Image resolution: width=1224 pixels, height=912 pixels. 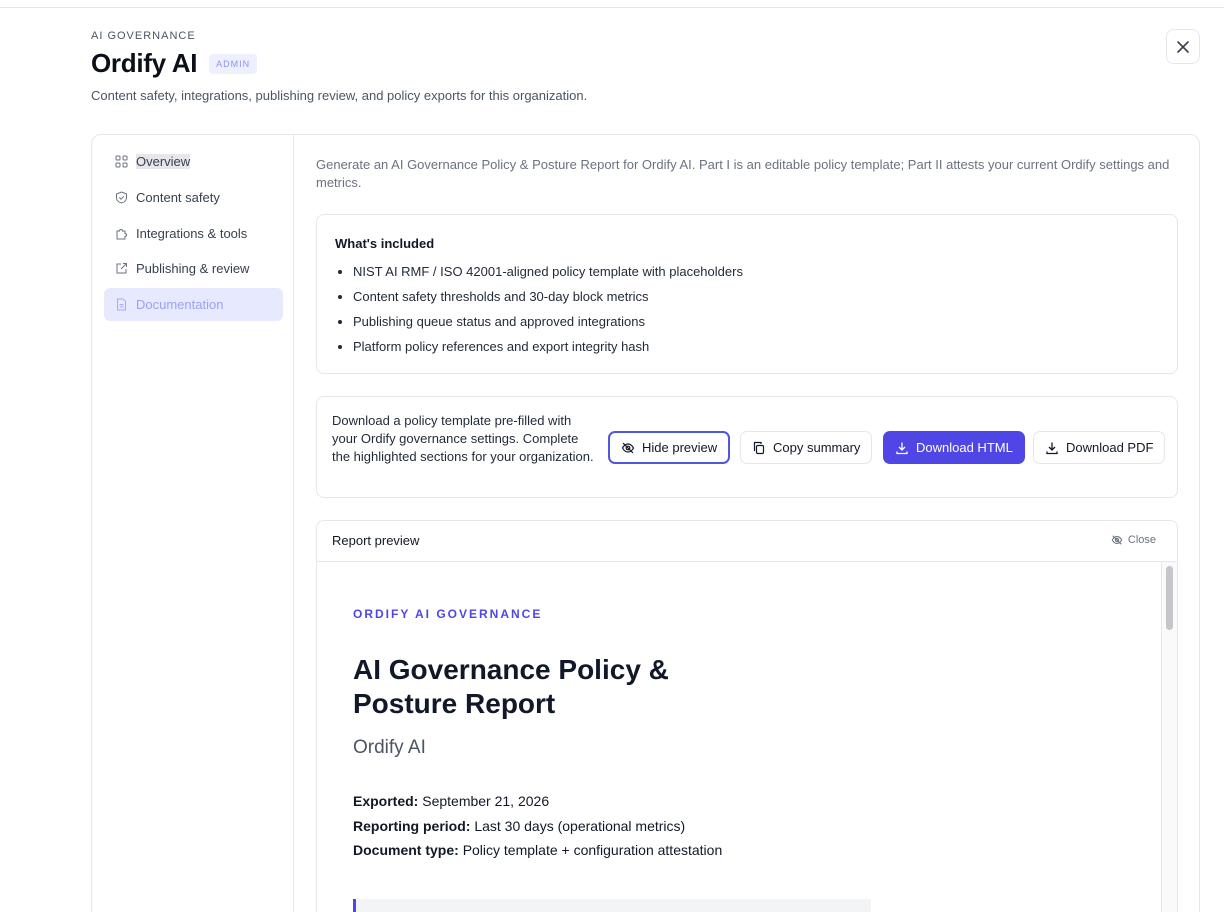 I want to click on download-html-label: Download HTML, so click(x=964, y=447).